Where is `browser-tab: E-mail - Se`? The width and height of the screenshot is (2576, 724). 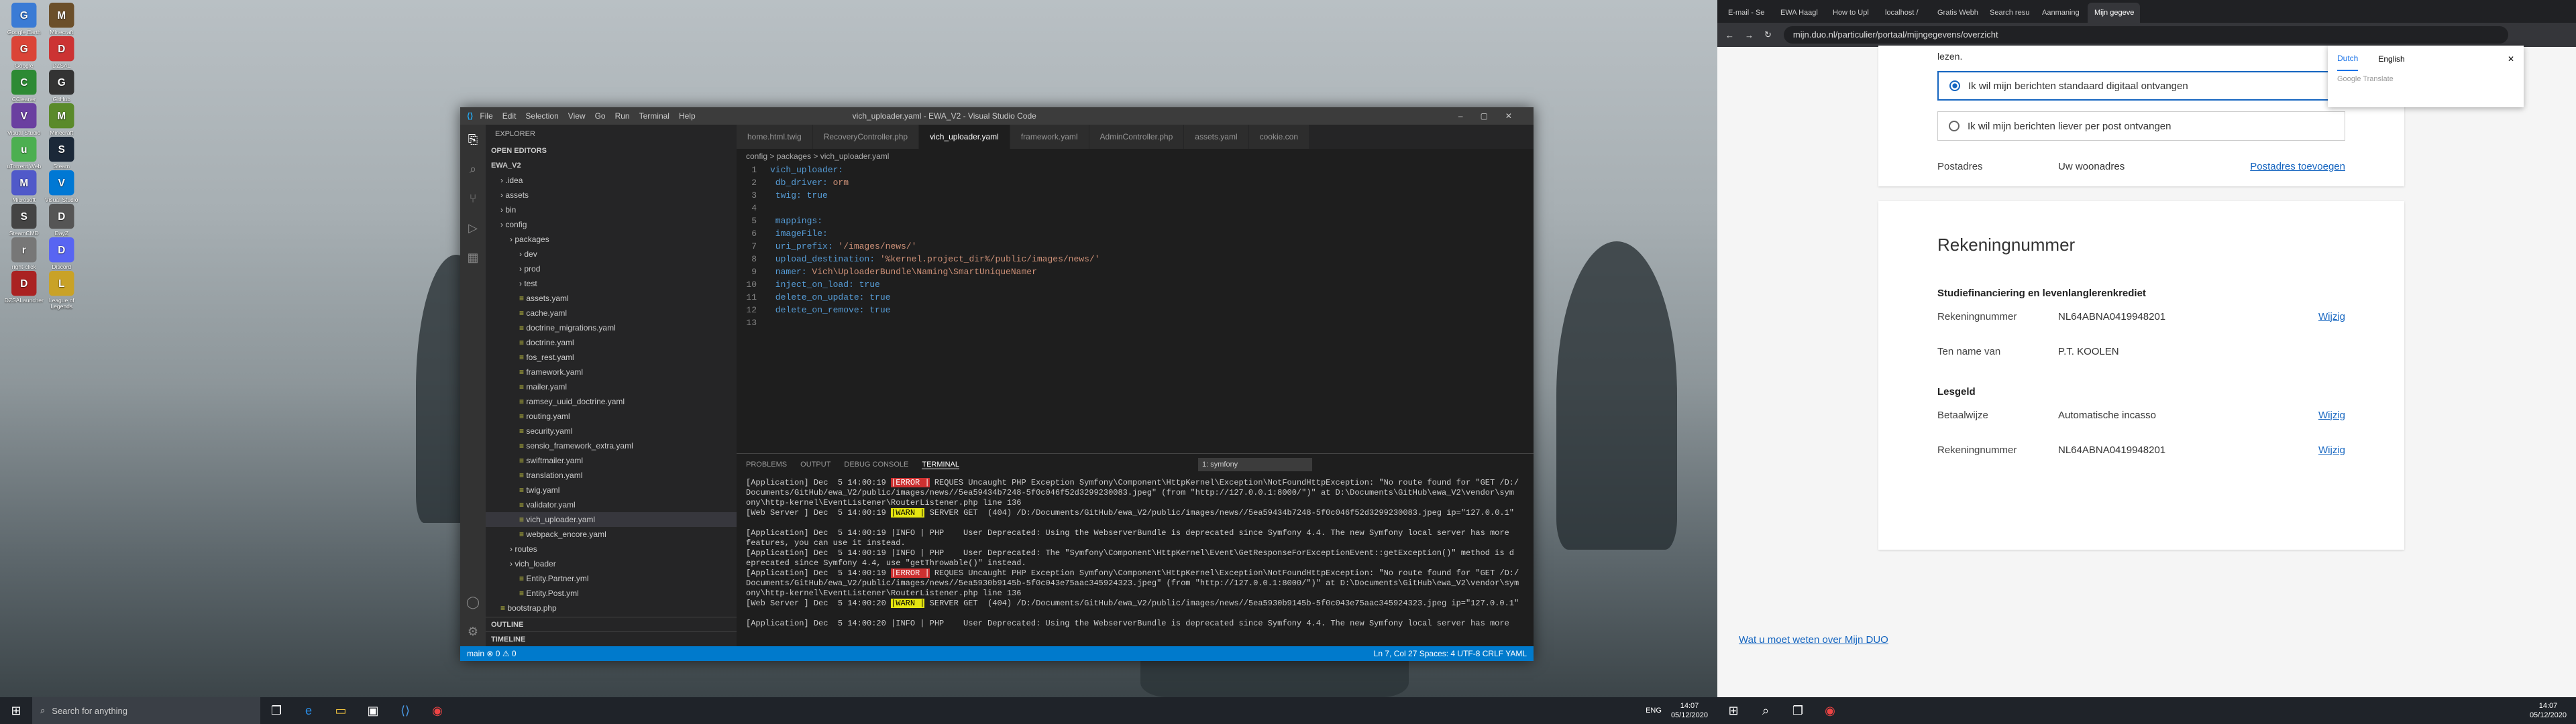
browser-tab: E-mail - Se is located at coordinates (1747, 13).